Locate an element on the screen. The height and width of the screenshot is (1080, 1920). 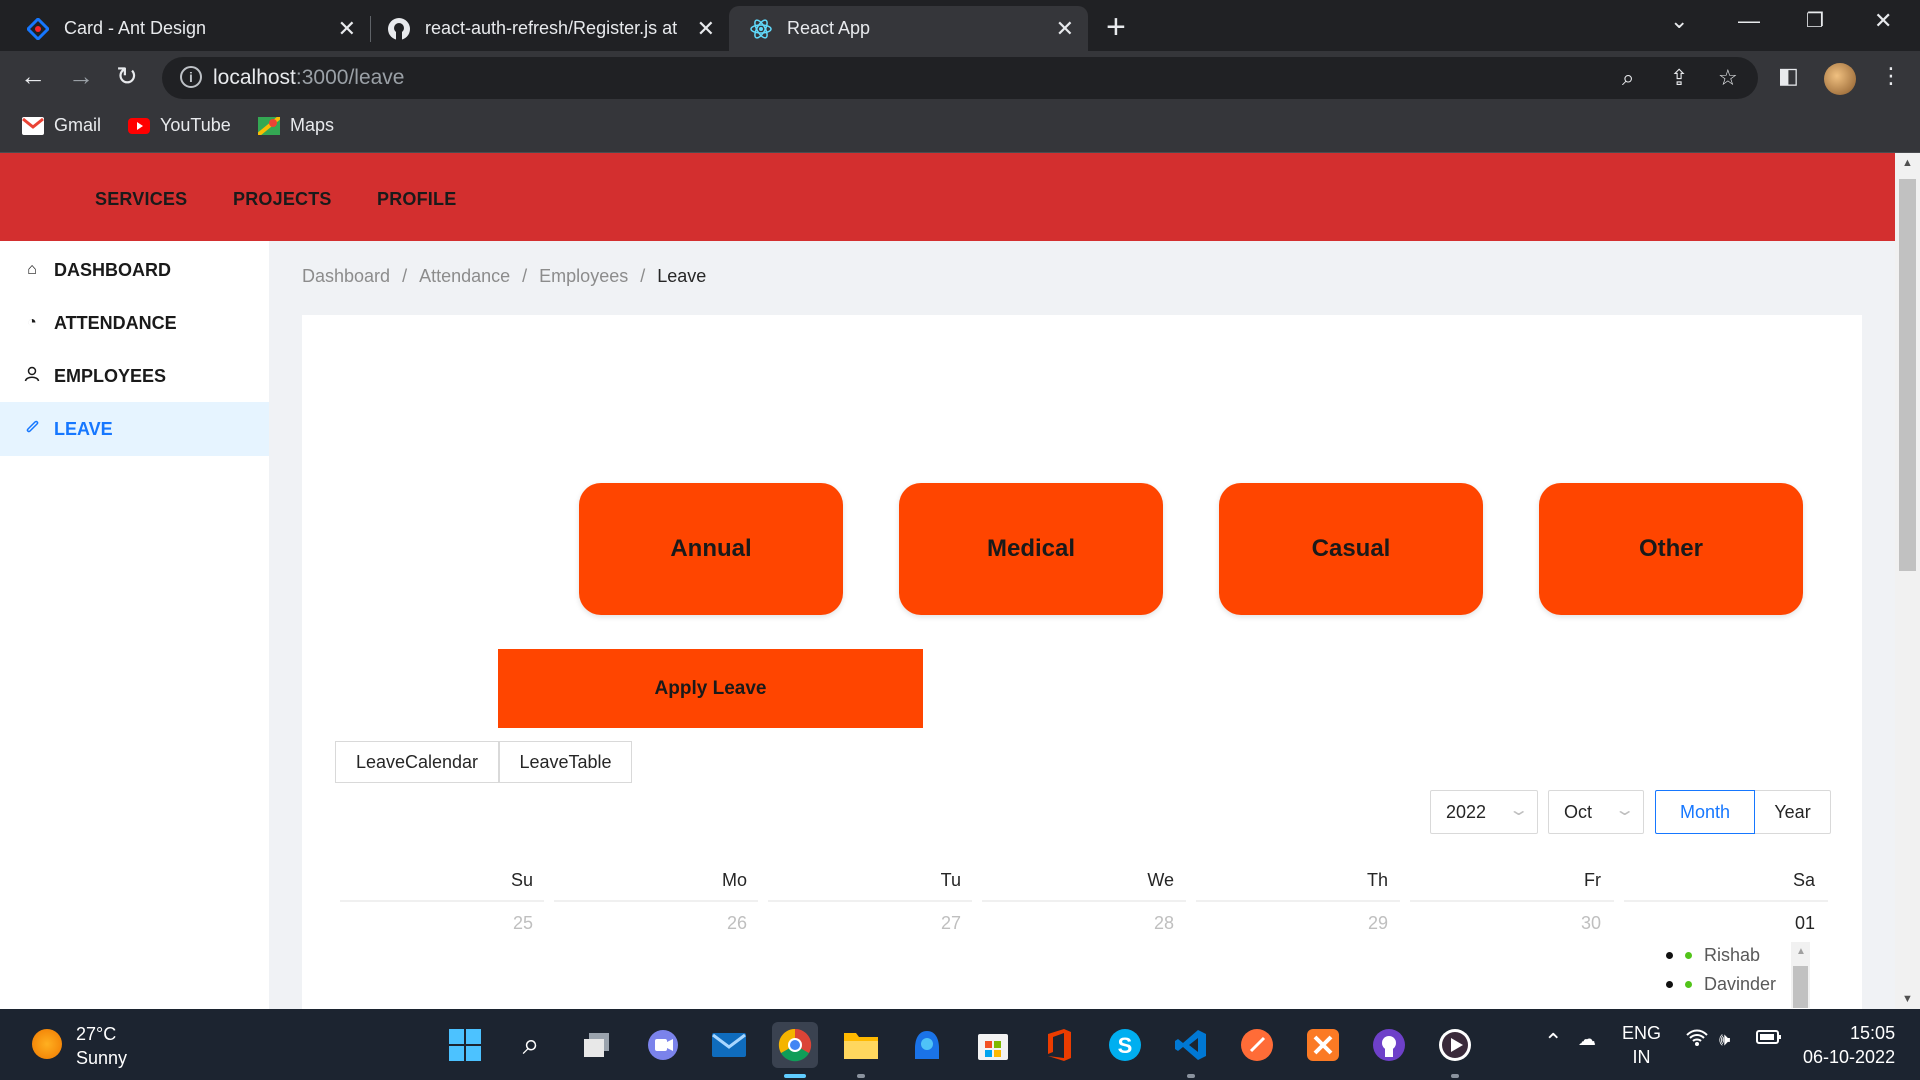
tab-react-app: React App ✕ is located at coordinates (908, 28).